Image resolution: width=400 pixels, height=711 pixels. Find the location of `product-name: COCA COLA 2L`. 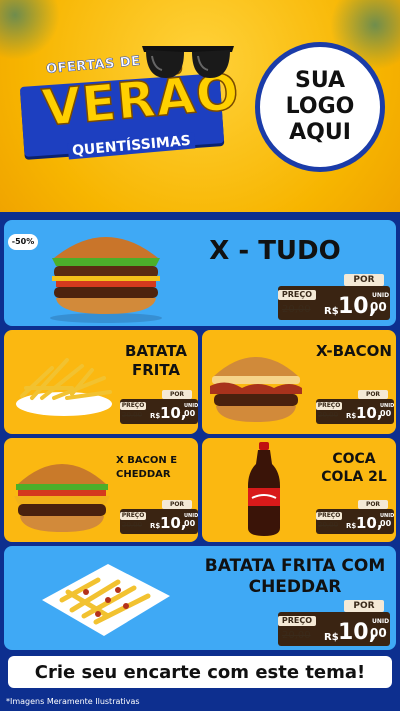

product-name: COCA COLA 2L is located at coordinates (354, 468).